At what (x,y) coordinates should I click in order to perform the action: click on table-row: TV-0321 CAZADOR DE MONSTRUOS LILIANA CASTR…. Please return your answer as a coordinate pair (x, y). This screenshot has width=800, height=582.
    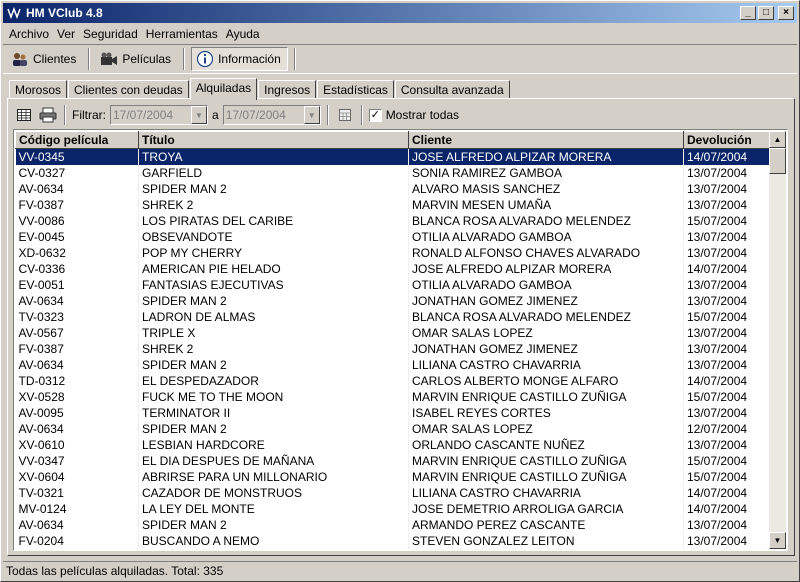
    Looking at the image, I should click on (392, 492).